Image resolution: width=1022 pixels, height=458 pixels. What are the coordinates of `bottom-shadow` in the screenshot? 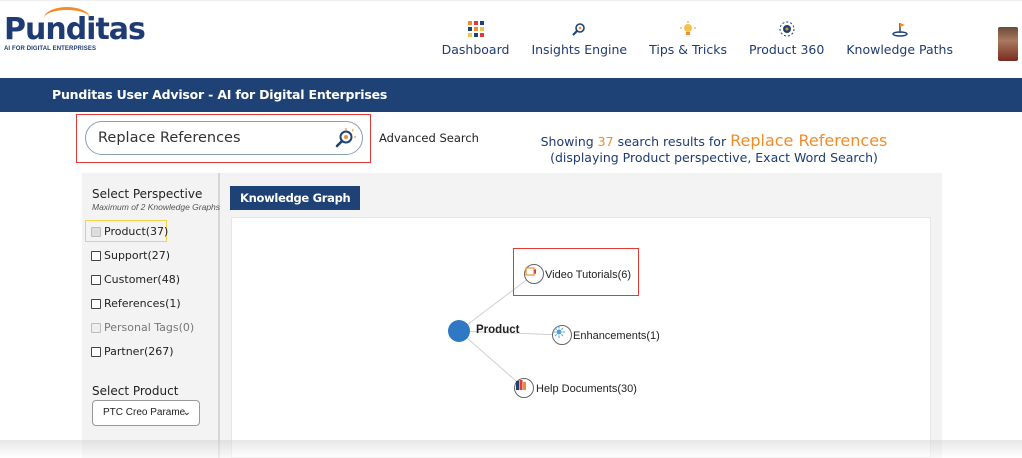 It's located at (511, 449).